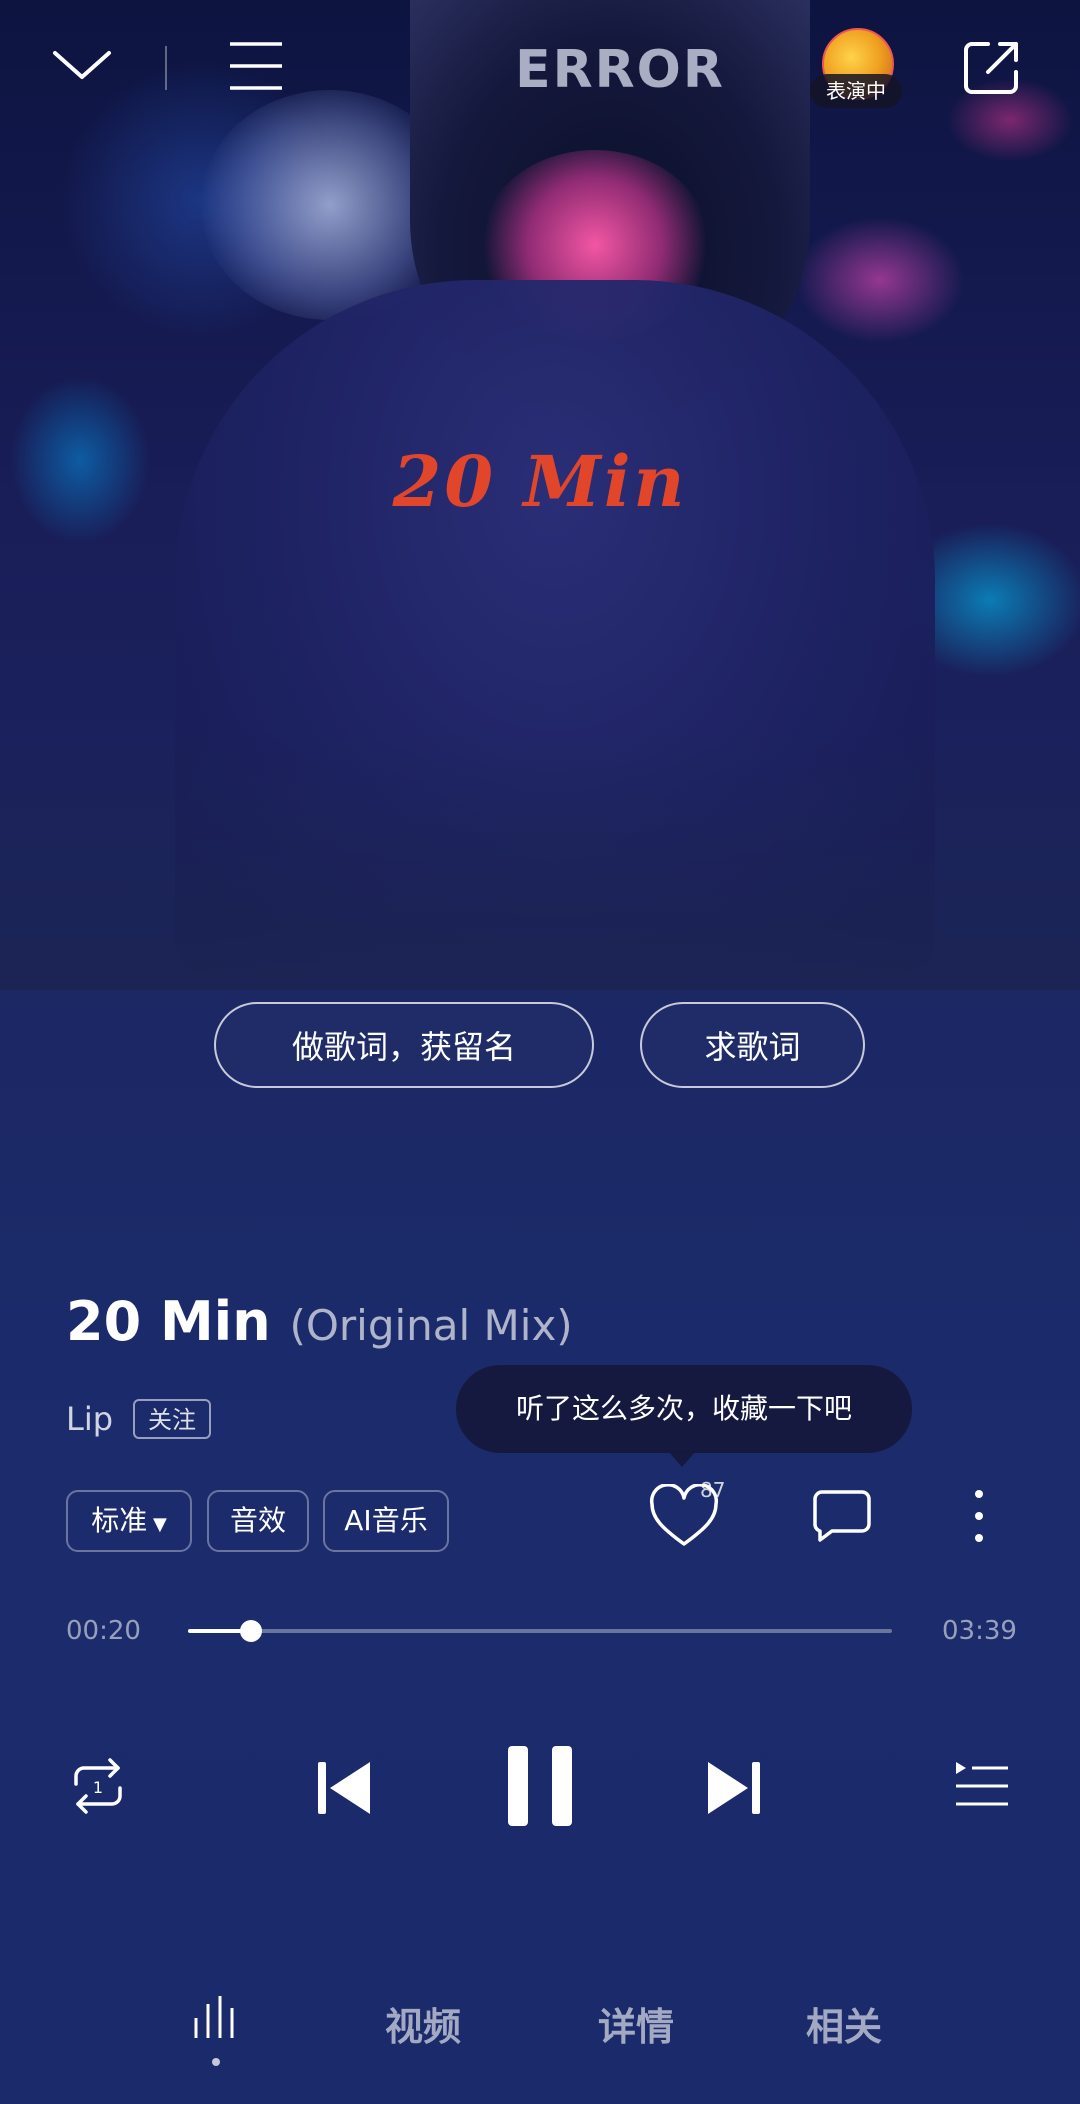 The width and height of the screenshot is (1080, 2104). Describe the element at coordinates (157, 1524) in the screenshot. I see `dropdown-arrow-icon: ▼` at that location.